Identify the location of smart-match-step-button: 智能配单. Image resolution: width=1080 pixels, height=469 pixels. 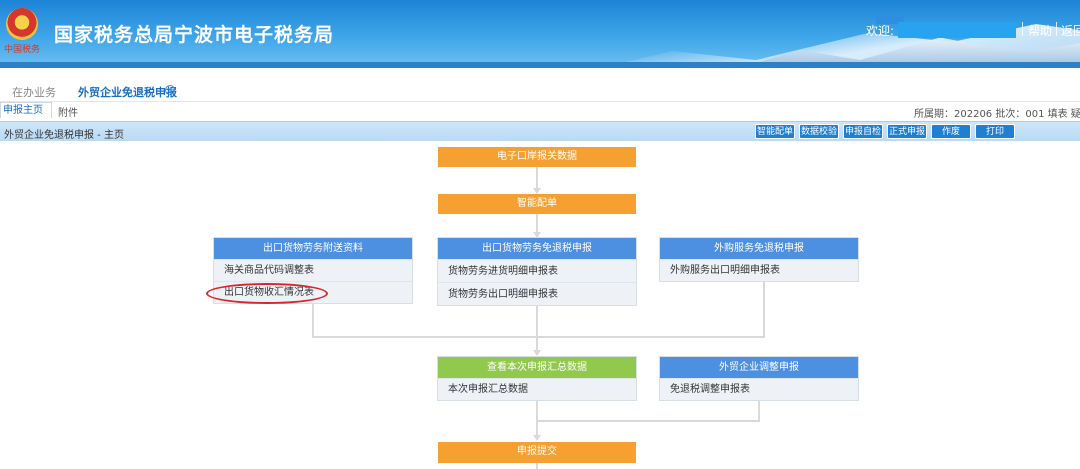
(537, 204).